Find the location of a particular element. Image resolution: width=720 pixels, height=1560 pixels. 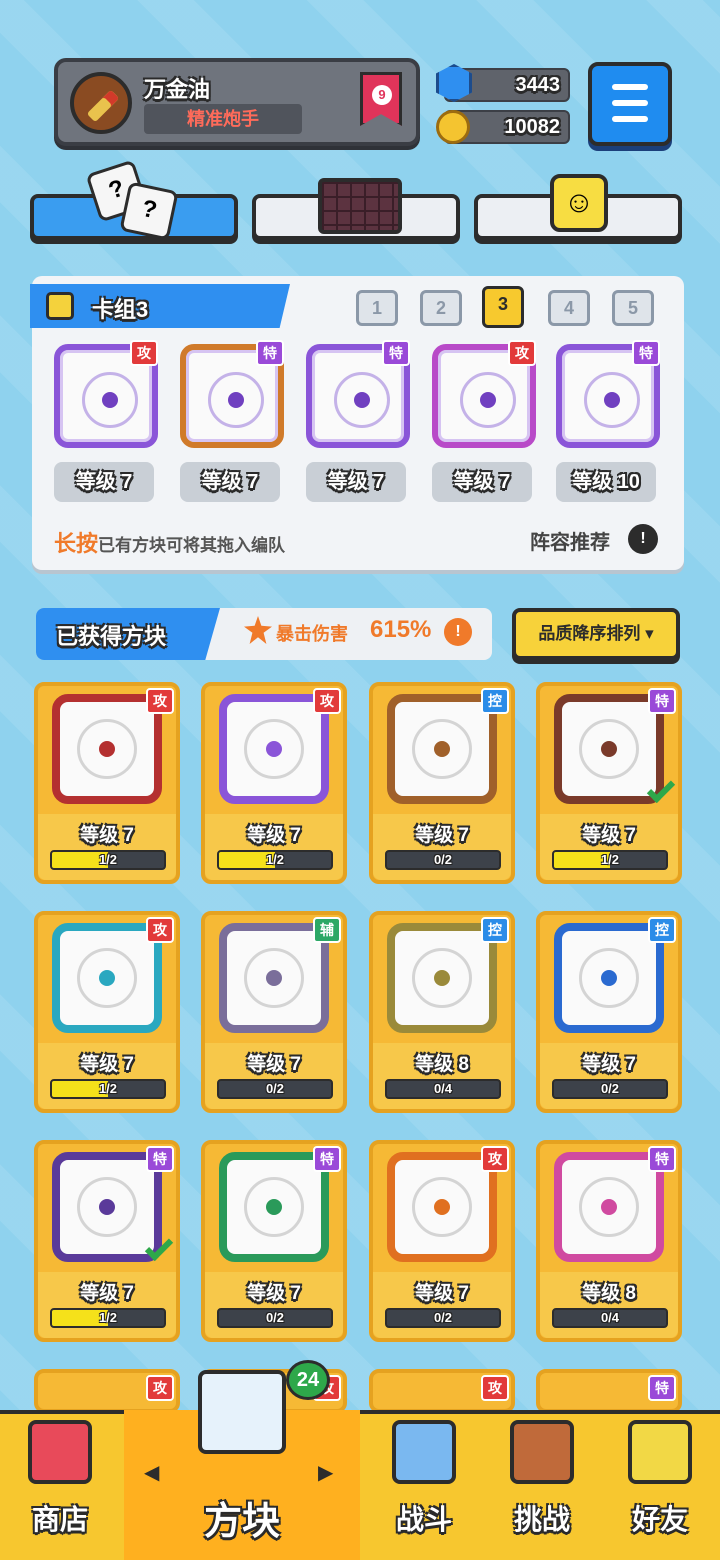

rank-ribbon-icon: 9 is located at coordinates (381, 99).